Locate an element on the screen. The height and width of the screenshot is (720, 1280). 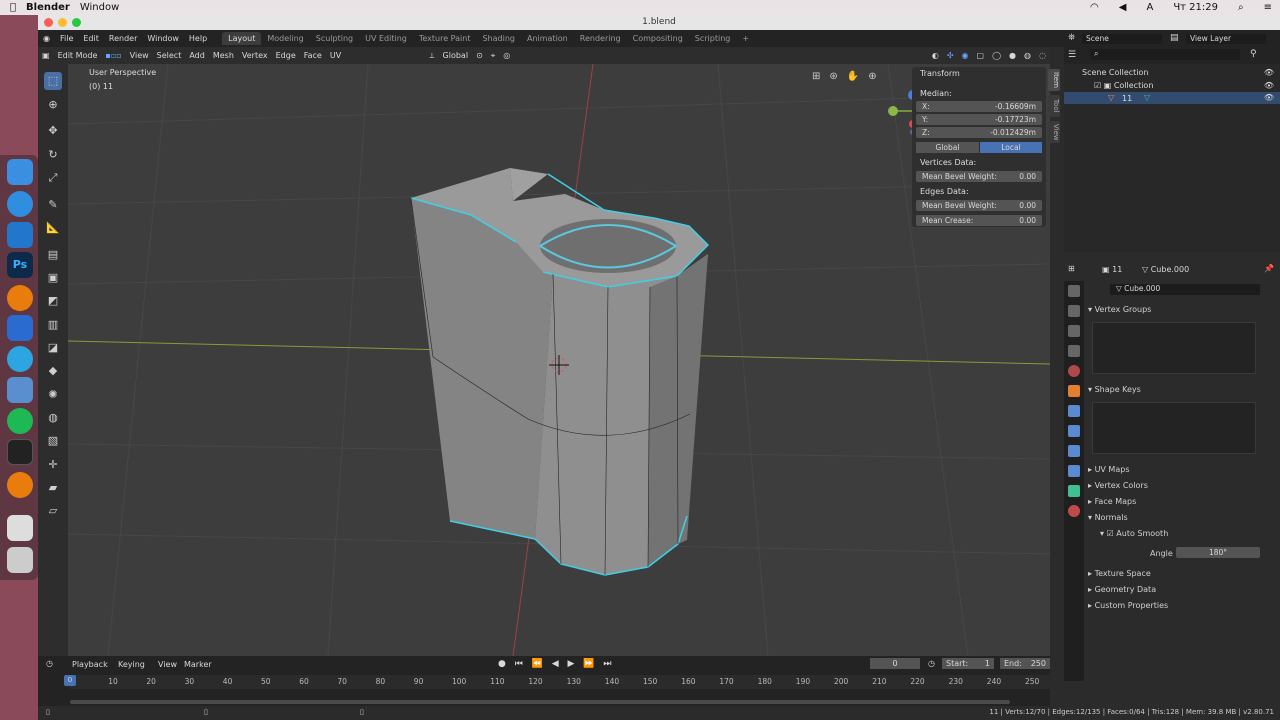
outliner-search: ⌕ is located at coordinates (1165, 54).